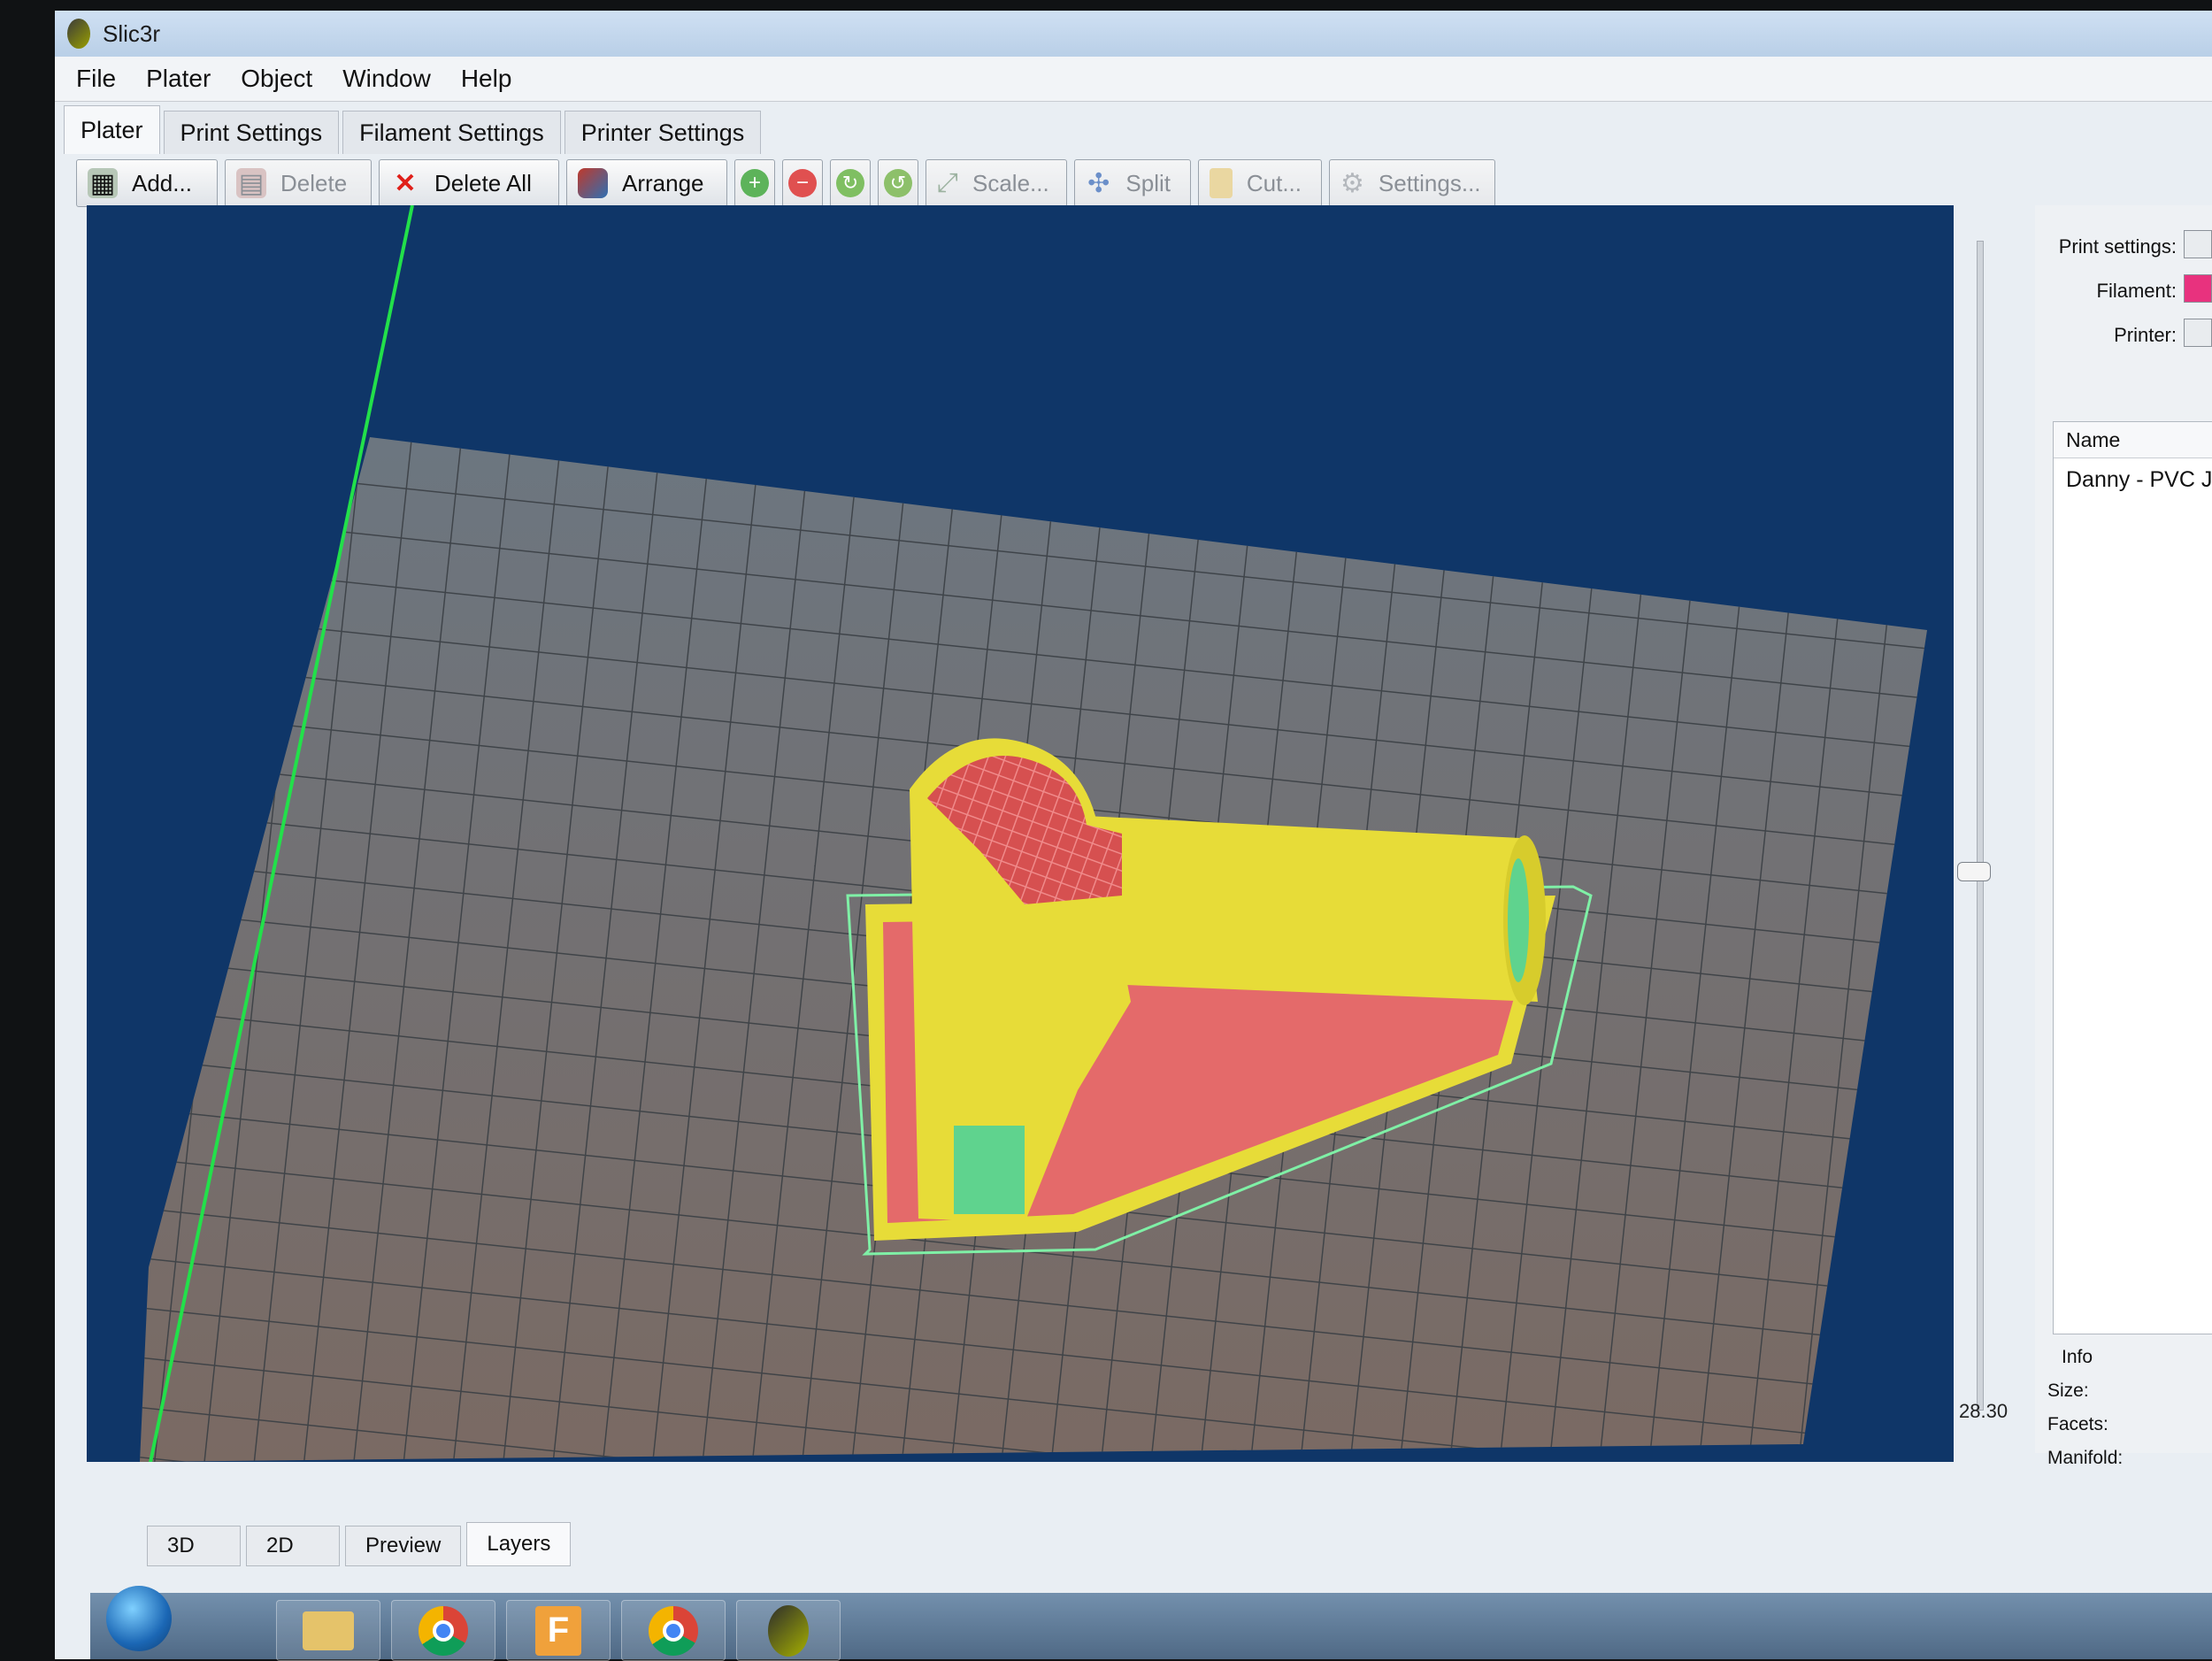 The image size is (2212, 1661). What do you see at coordinates (252, 132) in the screenshot?
I see `tab-print-settings: Print Settings` at bounding box center [252, 132].